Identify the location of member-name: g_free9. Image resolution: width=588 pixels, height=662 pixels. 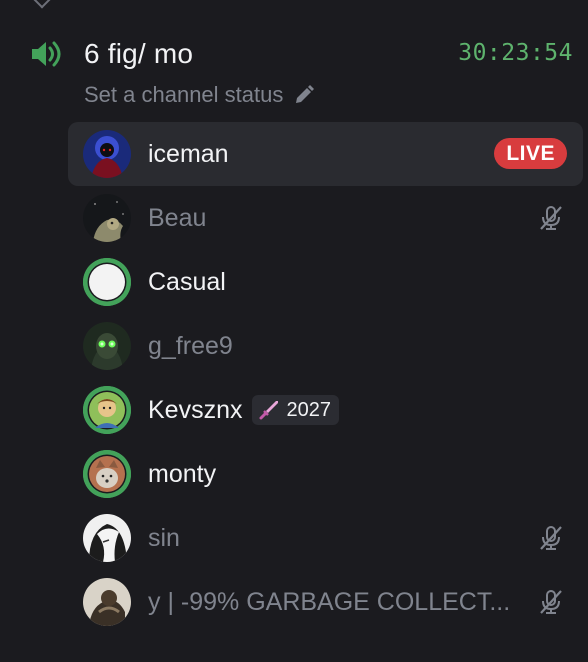
(190, 345).